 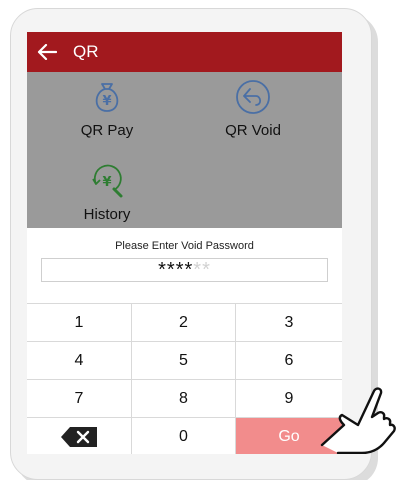 I want to click on menu-item-history: ¥ History, so click(x=107, y=192).